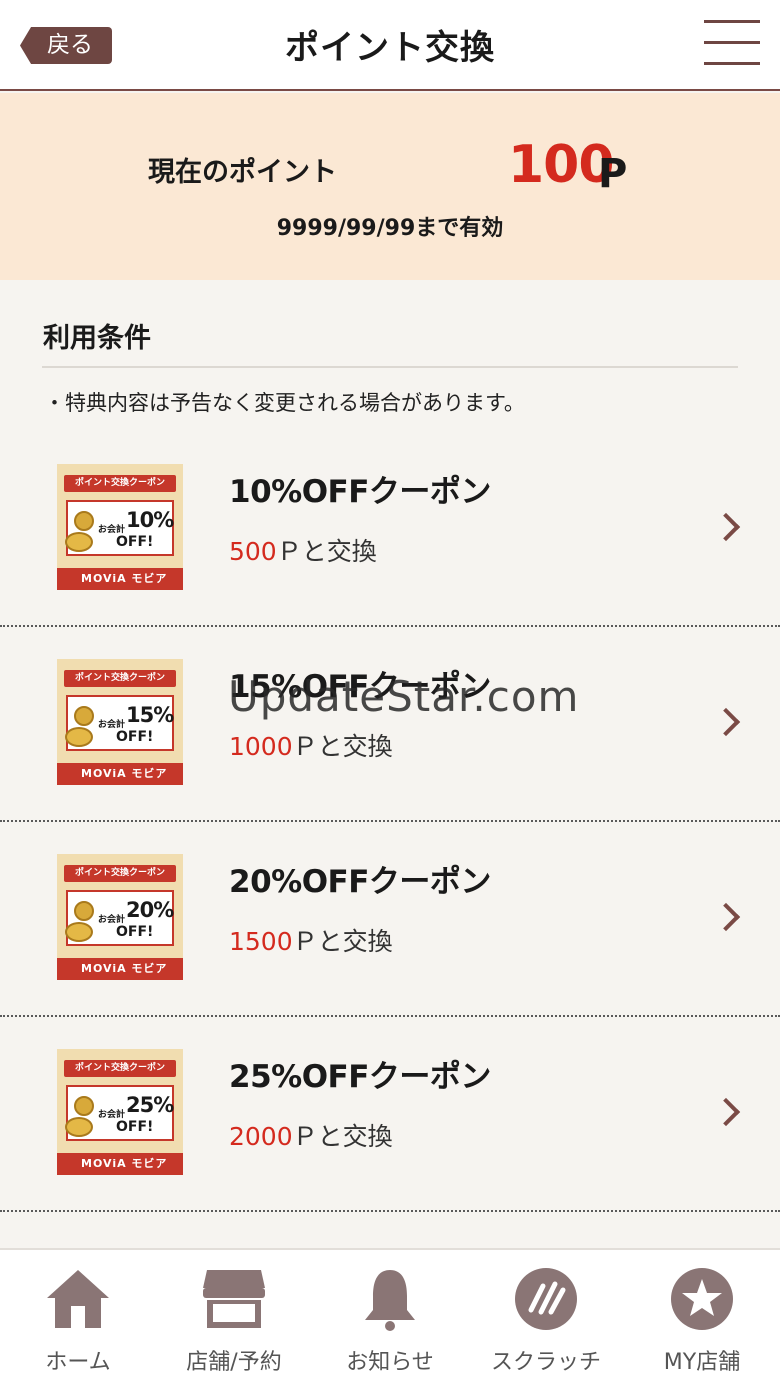  What do you see at coordinates (390, 228) in the screenshot?
I see `points-expiry: 9999/99/99まで有効` at bounding box center [390, 228].